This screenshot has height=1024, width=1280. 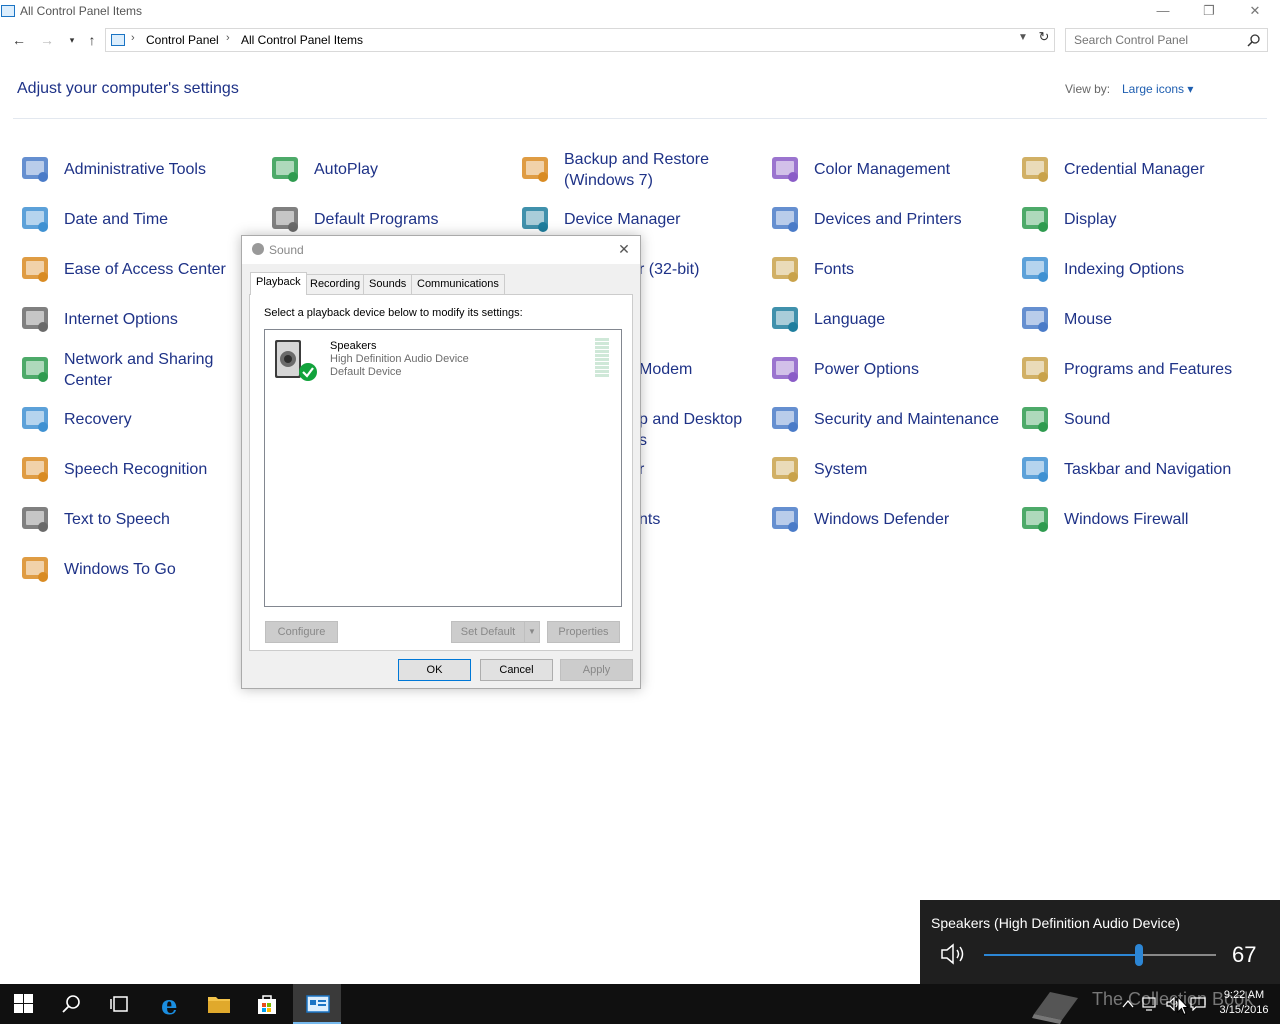 I want to click on store-bag-icon, so click(x=267, y=1004).